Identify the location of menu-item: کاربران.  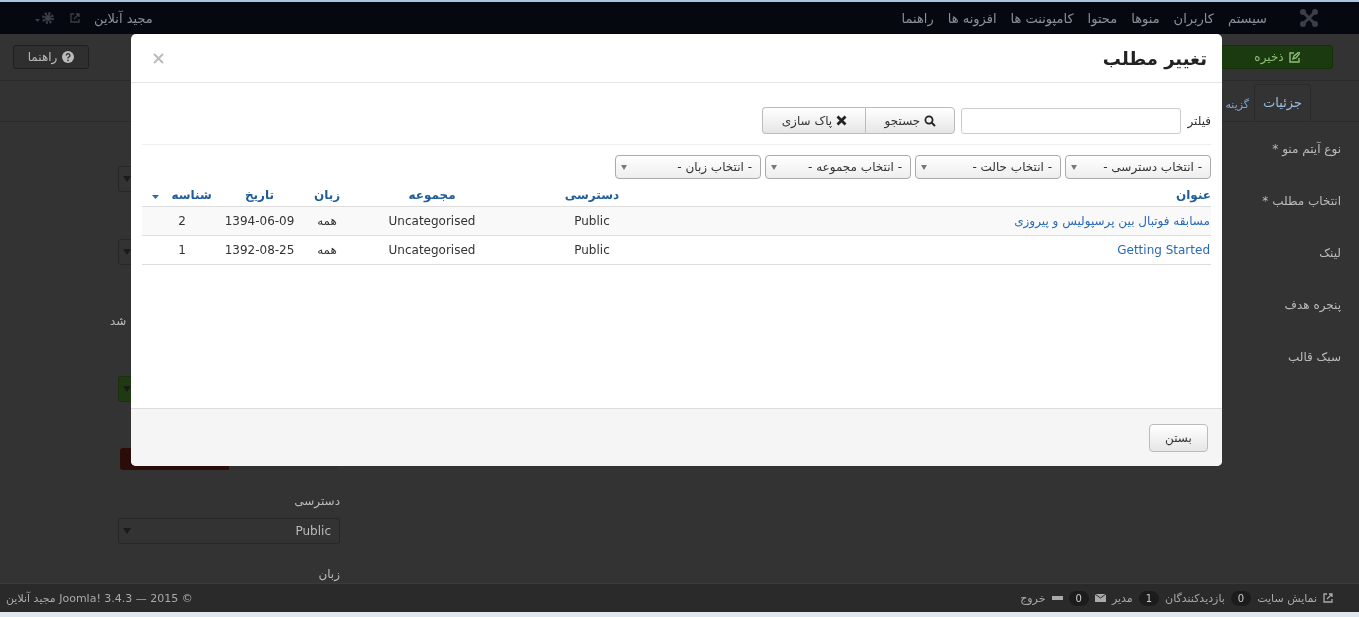
(1193, 18).